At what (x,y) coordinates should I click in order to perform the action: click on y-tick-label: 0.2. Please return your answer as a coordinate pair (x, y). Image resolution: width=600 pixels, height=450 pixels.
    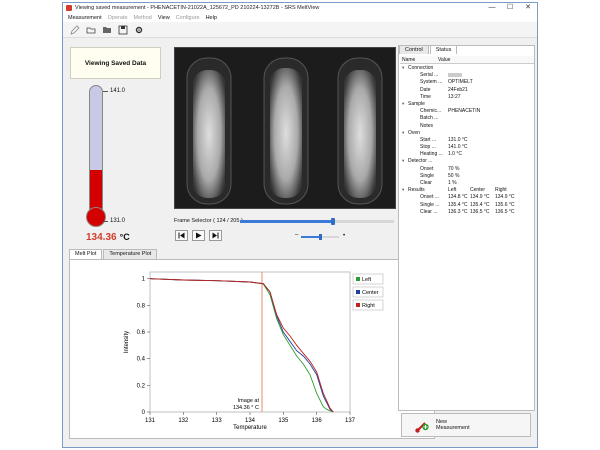
    Looking at the image, I should click on (141, 386).